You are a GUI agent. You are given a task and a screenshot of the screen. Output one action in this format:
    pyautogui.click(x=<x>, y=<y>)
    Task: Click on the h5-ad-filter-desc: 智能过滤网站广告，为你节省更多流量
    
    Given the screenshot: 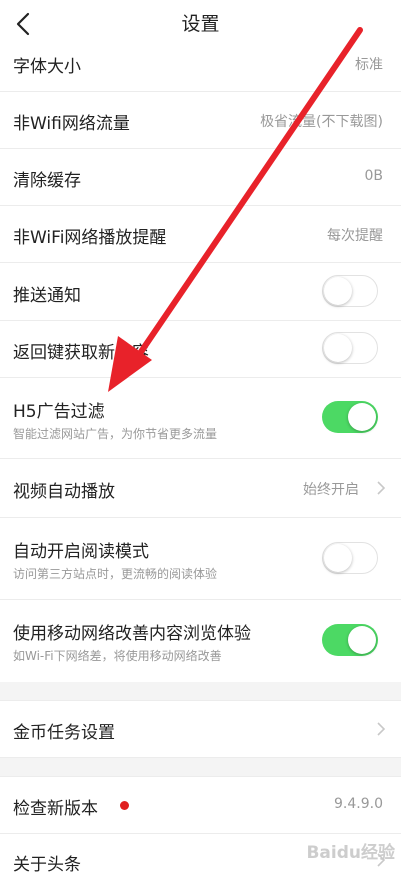 What is the action you would take?
    pyautogui.click(x=115, y=434)
    